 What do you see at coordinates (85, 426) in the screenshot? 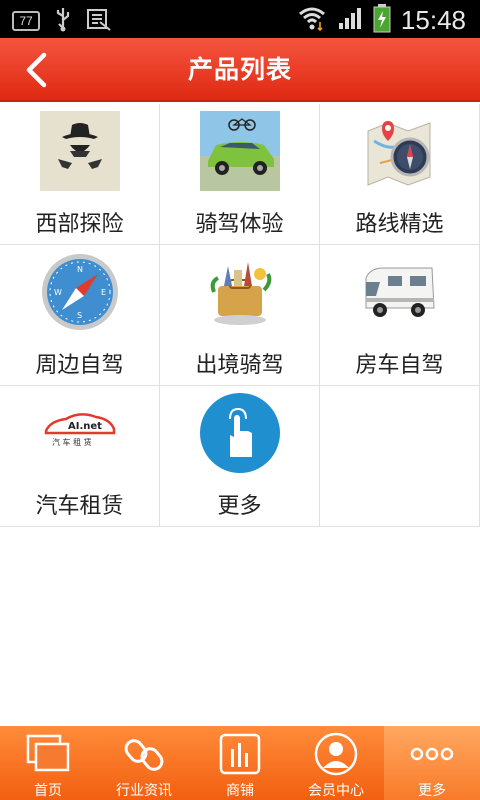
I see `svg-text: AI.net` at bounding box center [85, 426].